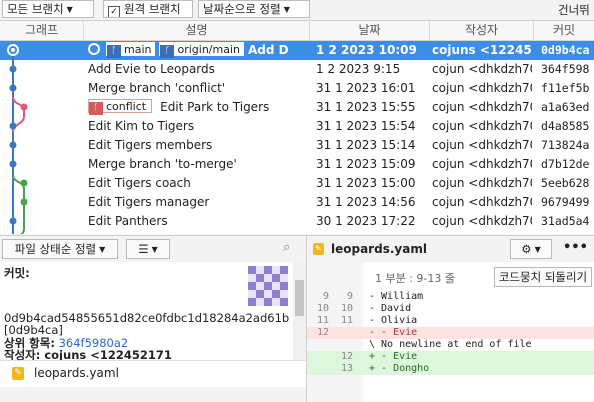  What do you see at coordinates (574, 10) in the screenshot?
I see `skip-label: 건너뛰` at bounding box center [574, 10].